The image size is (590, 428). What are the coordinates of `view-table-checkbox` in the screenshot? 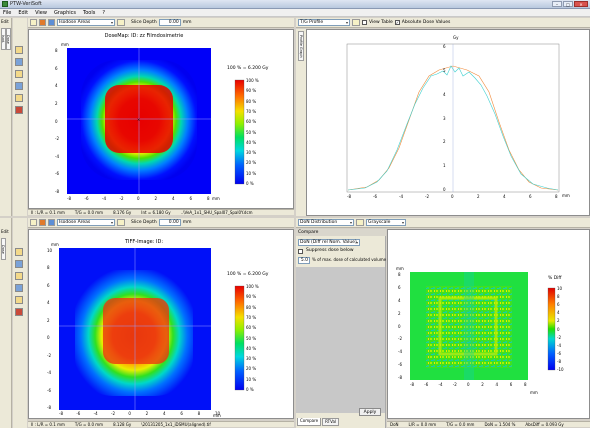 It's located at (364, 22).